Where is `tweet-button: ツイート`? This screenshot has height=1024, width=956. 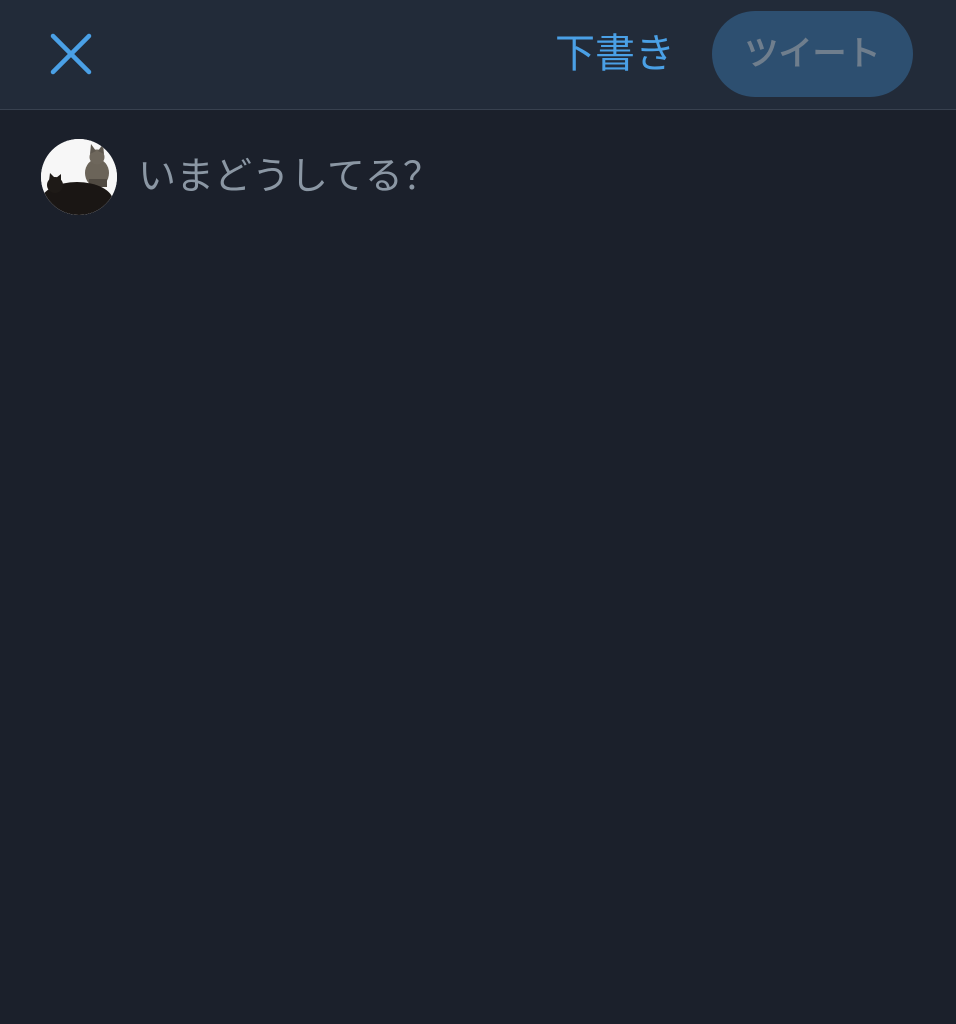 tweet-button: ツイート is located at coordinates (812, 54).